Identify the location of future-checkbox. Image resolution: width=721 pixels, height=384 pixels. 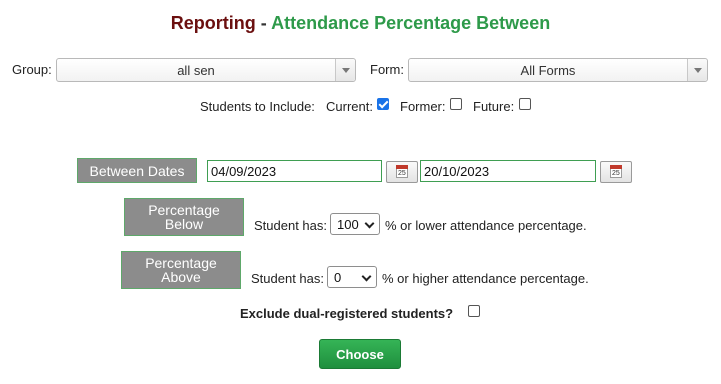
(525, 104).